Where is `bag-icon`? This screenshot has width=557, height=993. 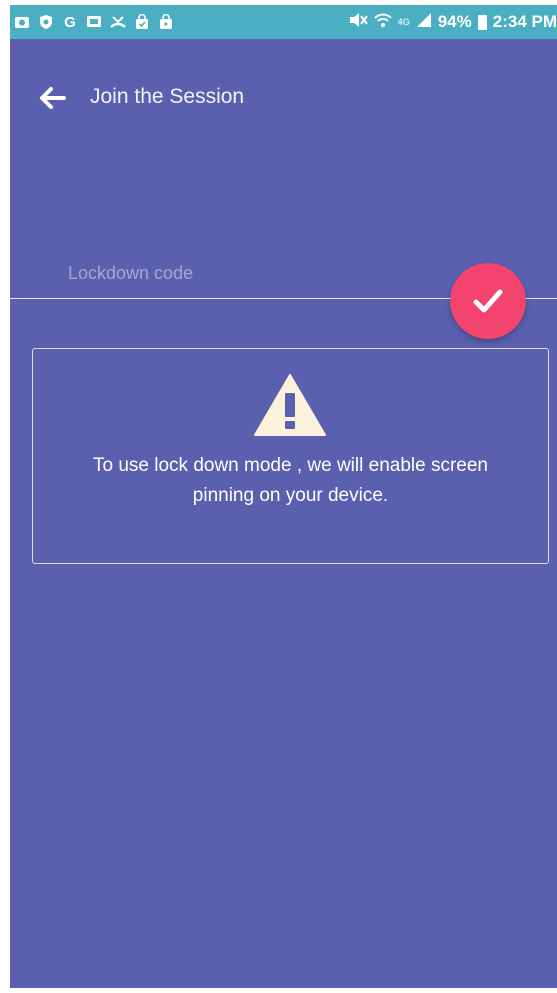 bag-icon is located at coordinates (142, 22).